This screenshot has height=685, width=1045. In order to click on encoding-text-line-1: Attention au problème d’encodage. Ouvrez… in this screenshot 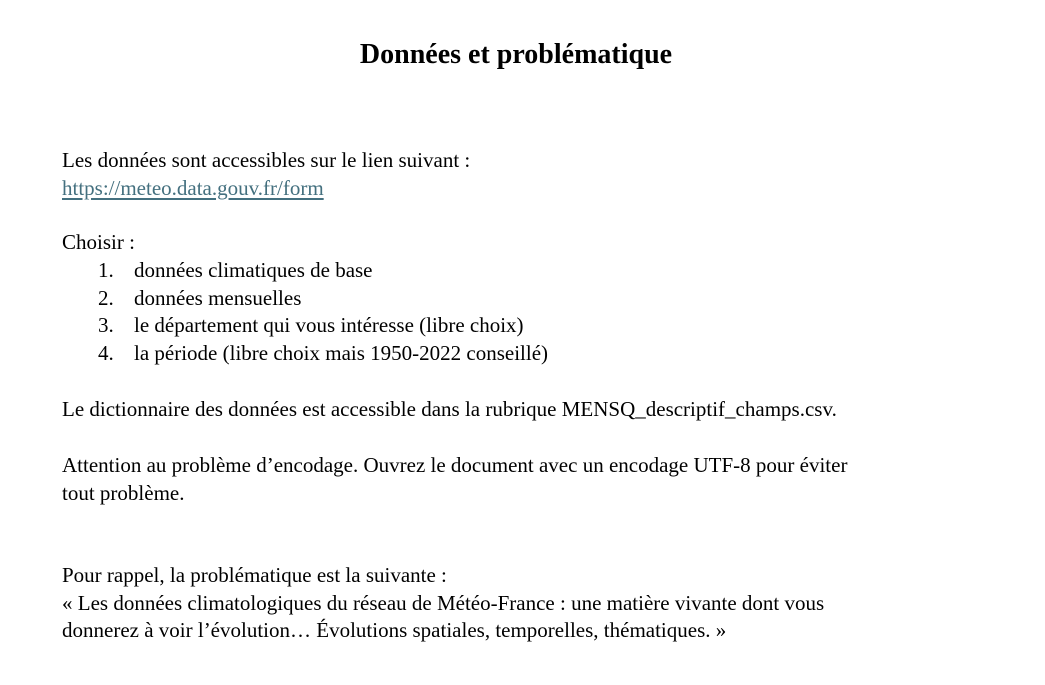, I will do `click(455, 465)`.